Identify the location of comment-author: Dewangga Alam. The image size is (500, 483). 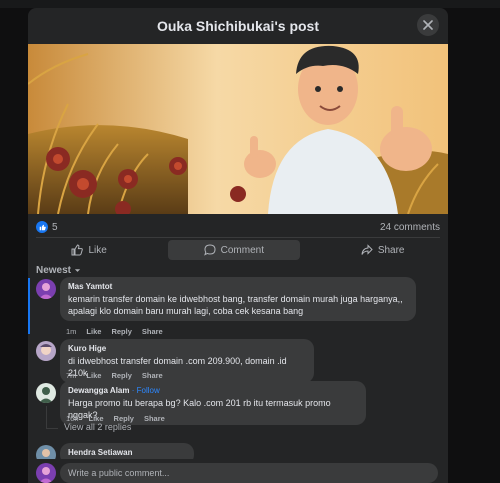
(99, 390).